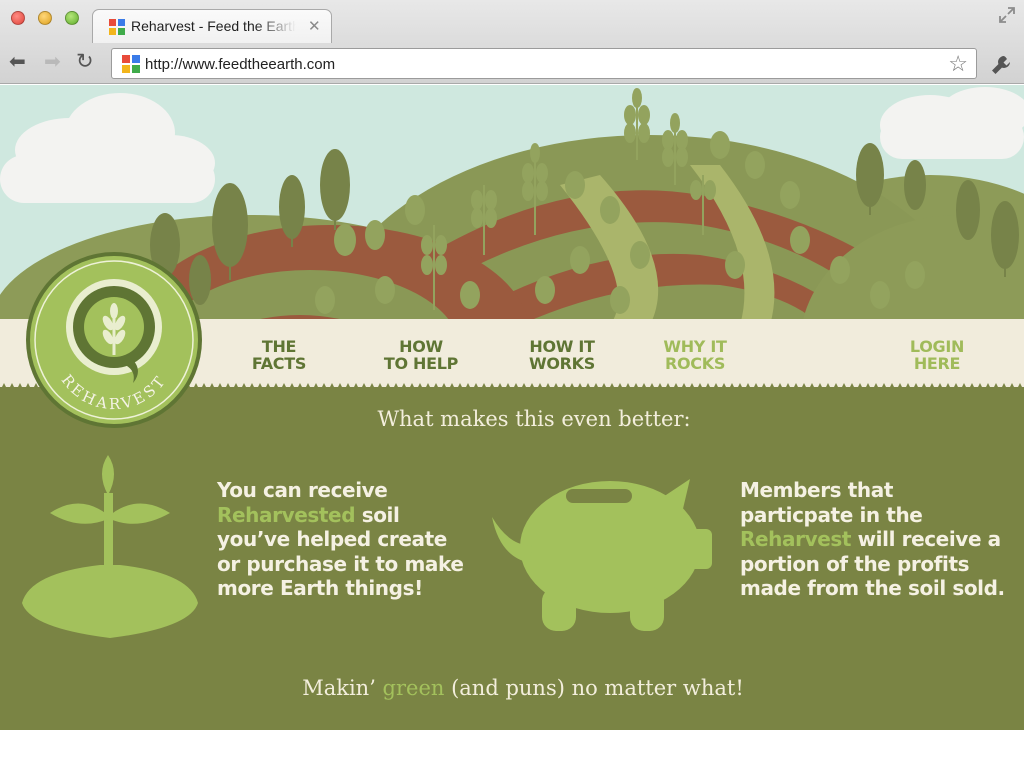 The width and height of the screenshot is (1024, 768). Describe the element at coordinates (72, 18) in the screenshot. I see `zoom-window-button` at that location.